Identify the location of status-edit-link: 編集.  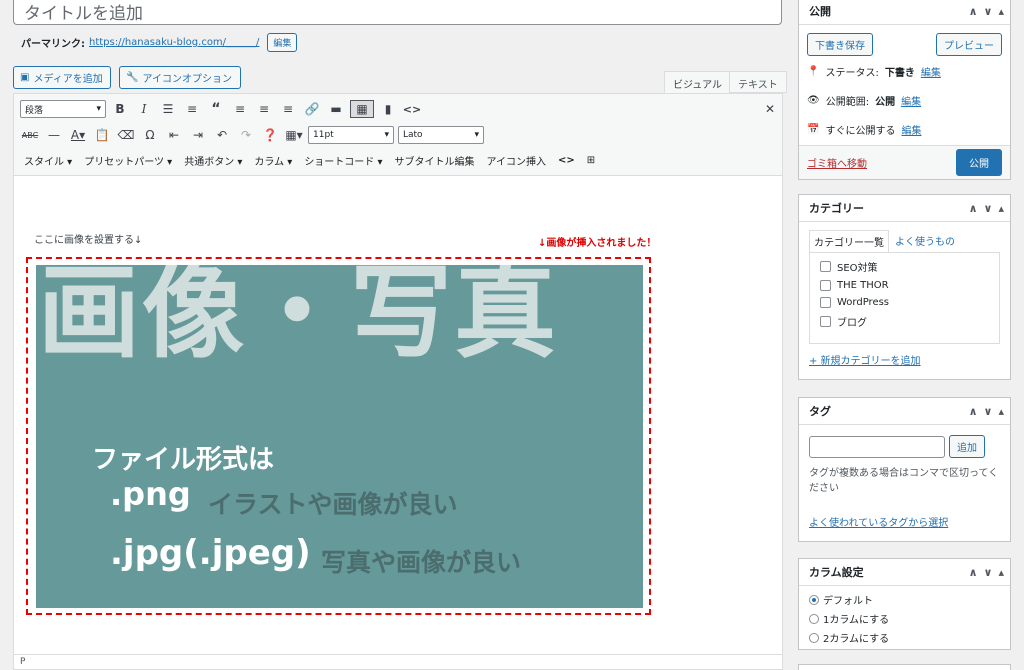
(931, 71).